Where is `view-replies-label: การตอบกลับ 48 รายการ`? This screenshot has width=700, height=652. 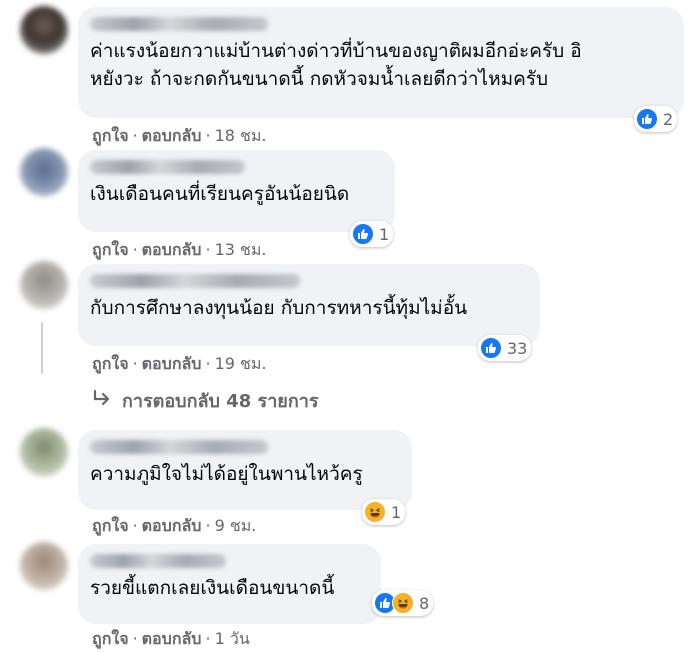
view-replies-label: การตอบกลับ 48 รายการ is located at coordinates (220, 401).